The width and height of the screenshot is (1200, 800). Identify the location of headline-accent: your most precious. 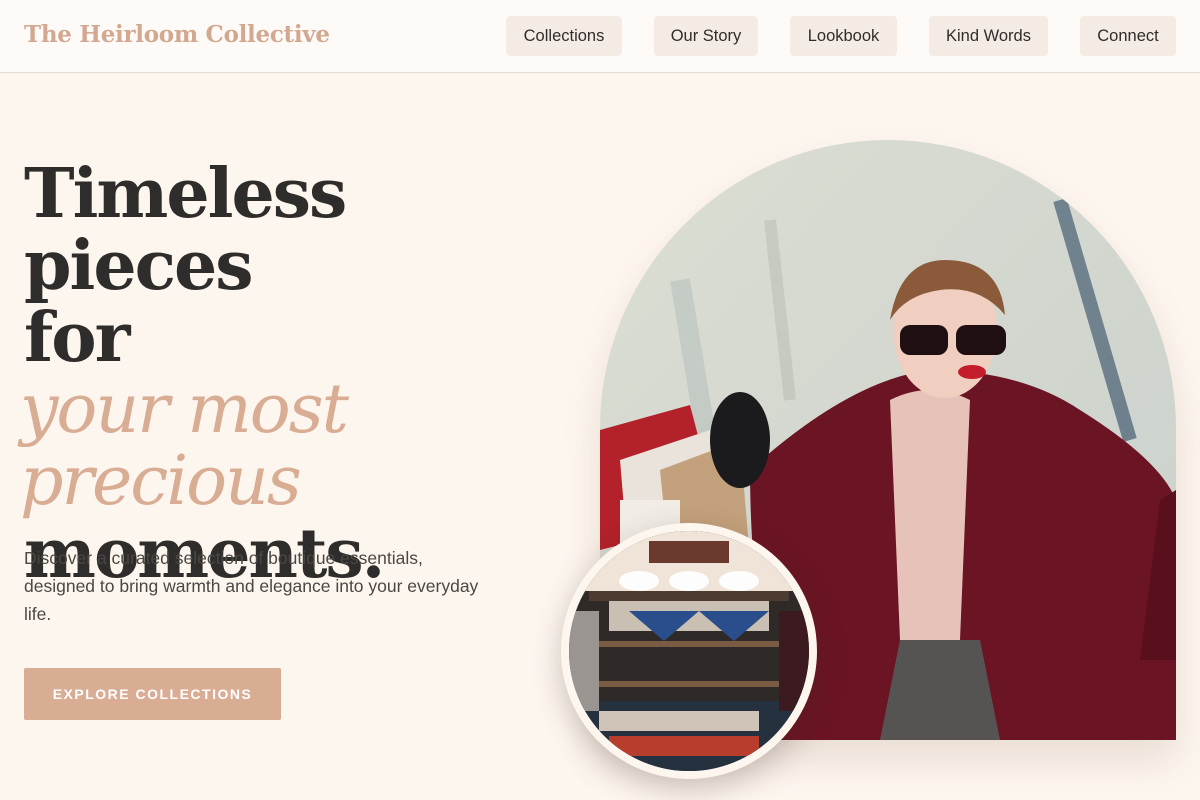
(184, 445).